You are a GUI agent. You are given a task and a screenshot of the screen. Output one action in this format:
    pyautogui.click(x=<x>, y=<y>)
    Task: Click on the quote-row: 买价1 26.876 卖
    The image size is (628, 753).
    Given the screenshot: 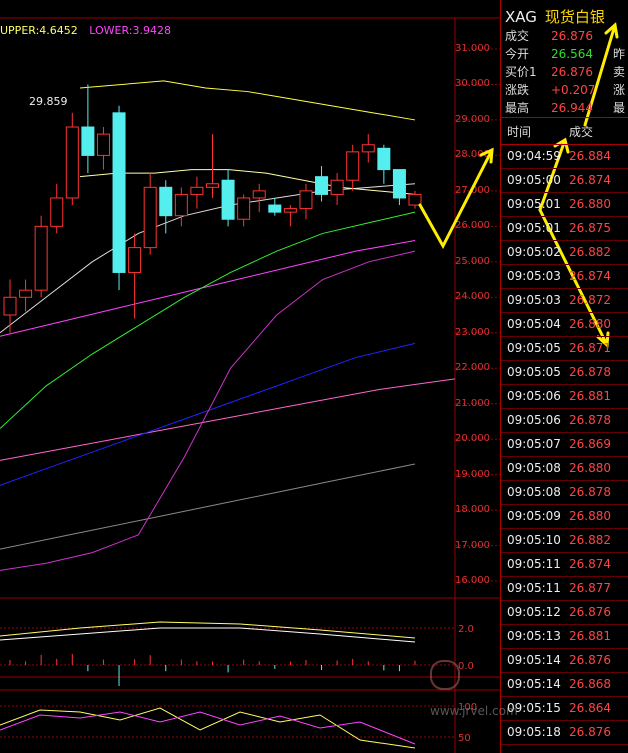 What is the action you would take?
    pyautogui.click(x=565, y=71)
    